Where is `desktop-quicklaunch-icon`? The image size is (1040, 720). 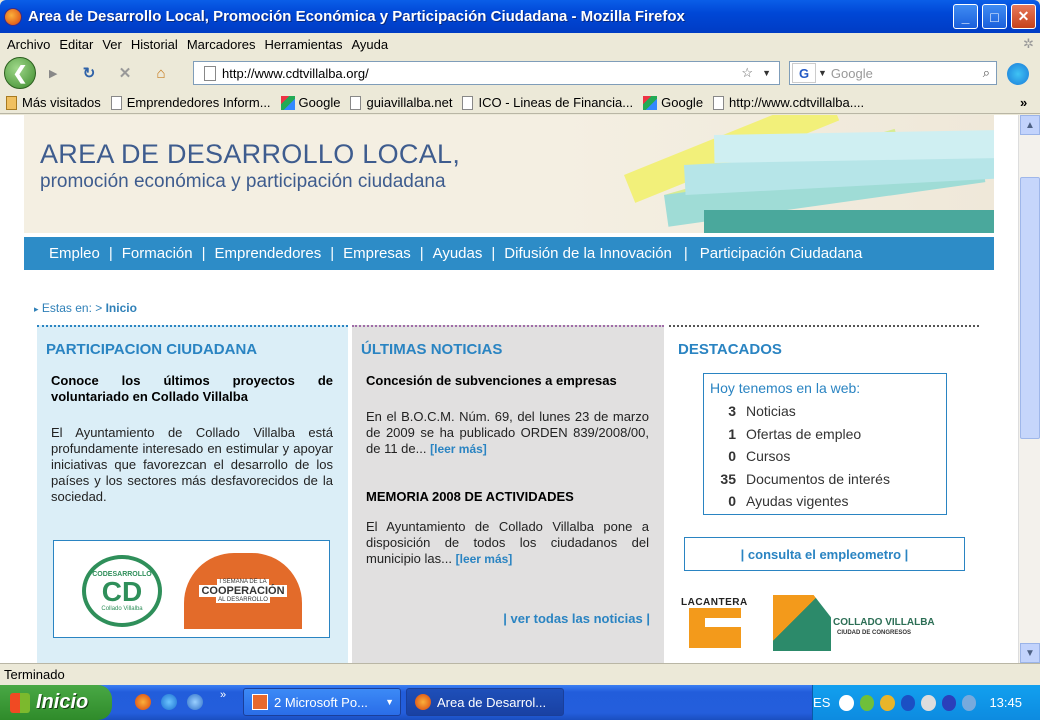
desktop-quicklaunch-icon is located at coordinates (195, 702).